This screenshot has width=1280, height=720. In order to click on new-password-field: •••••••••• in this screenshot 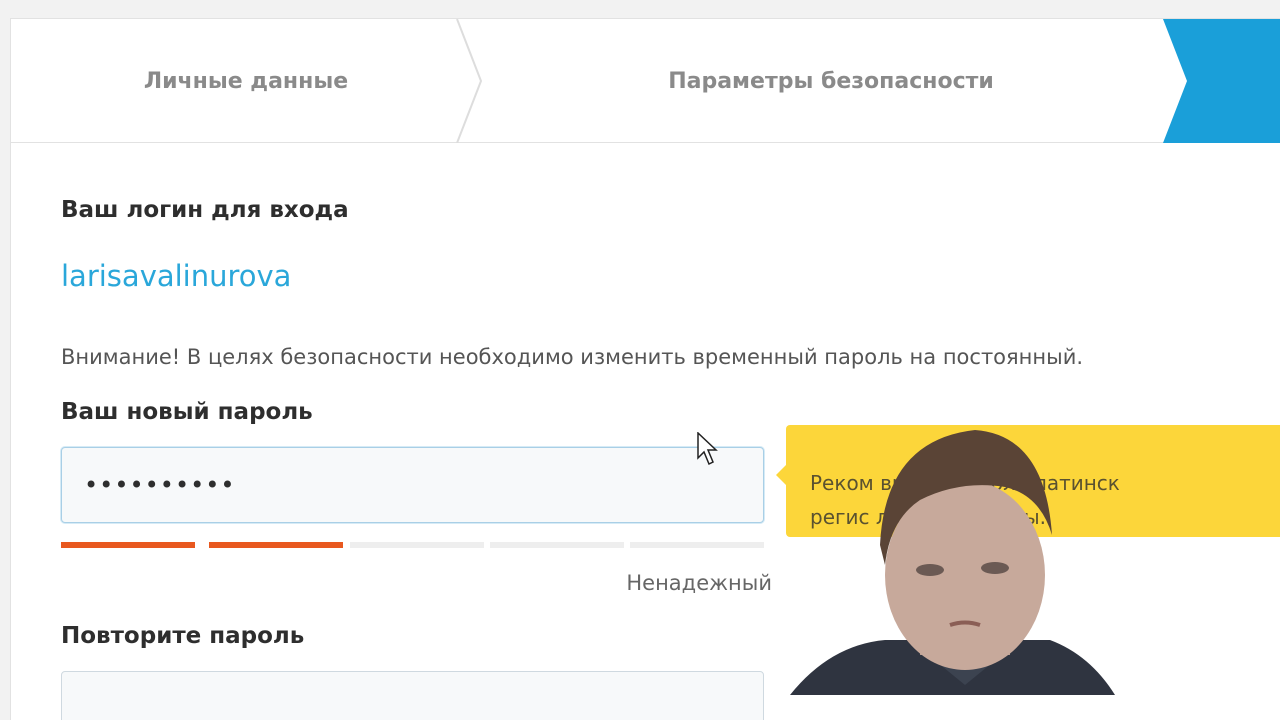, I will do `click(412, 485)`.